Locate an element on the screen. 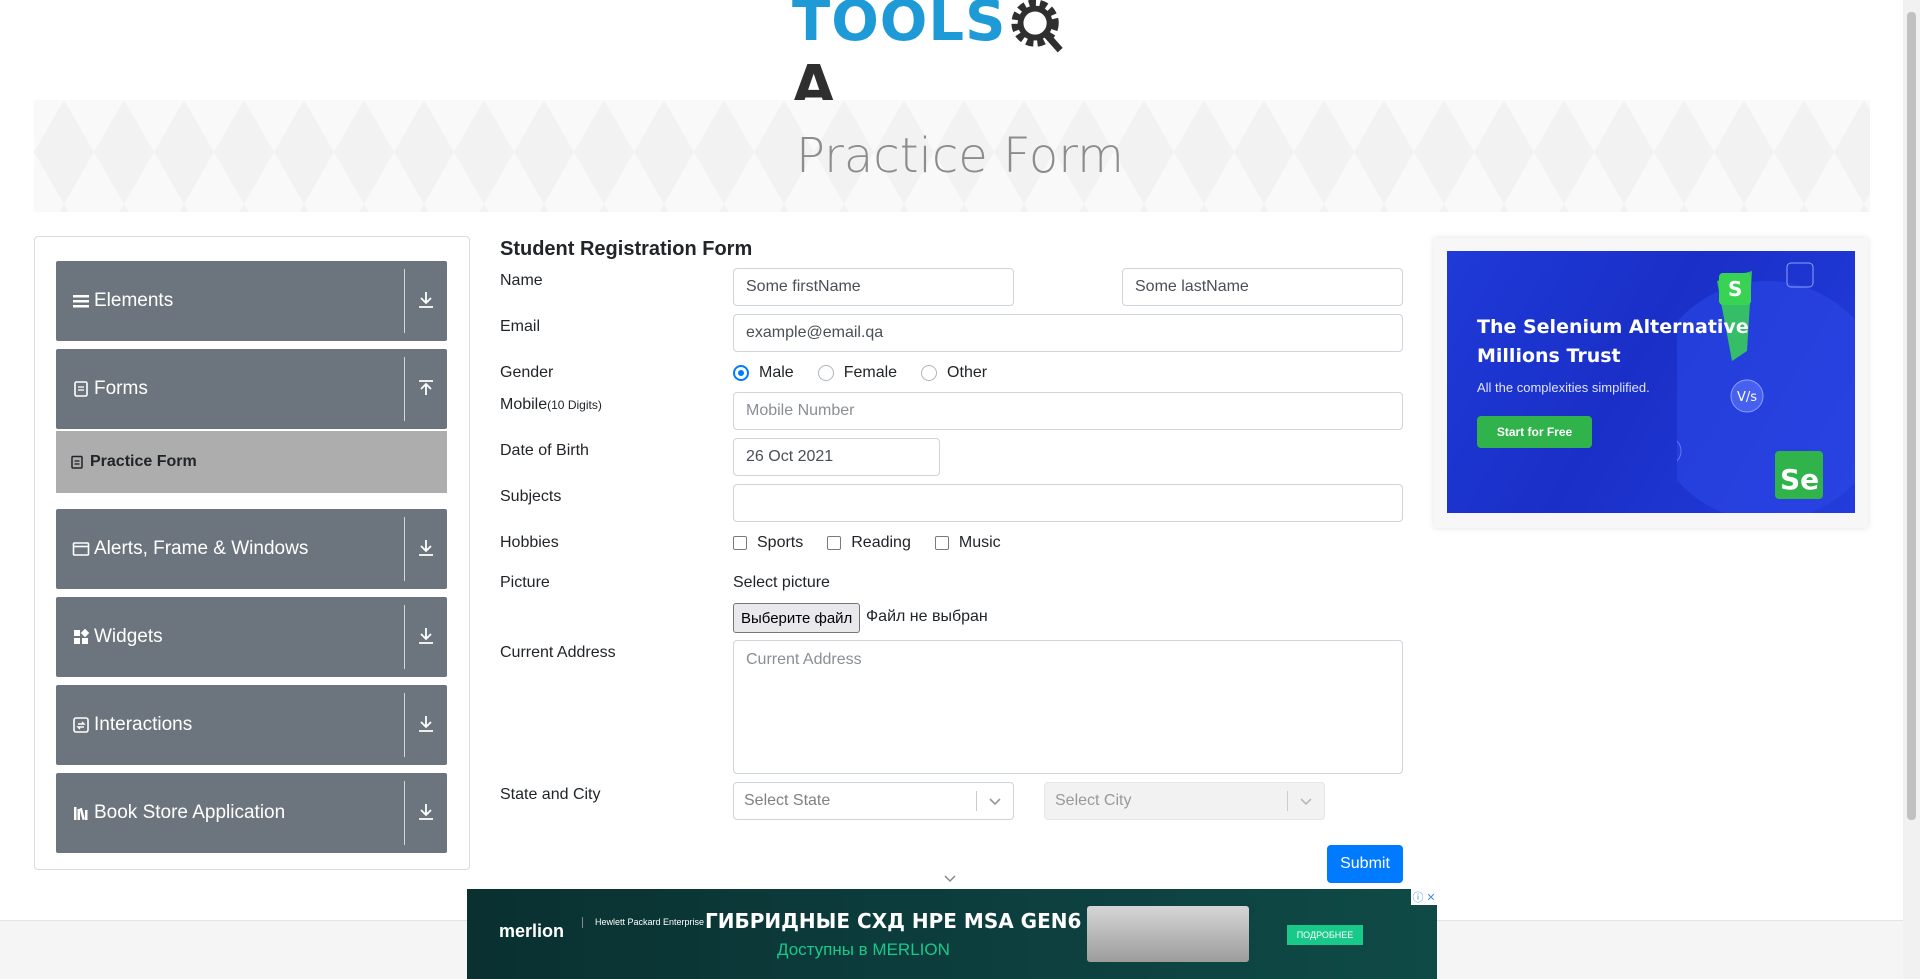 Image resolution: width=1920 pixels, height=979 pixels. sidebar-group-label: Forms is located at coordinates (121, 388).